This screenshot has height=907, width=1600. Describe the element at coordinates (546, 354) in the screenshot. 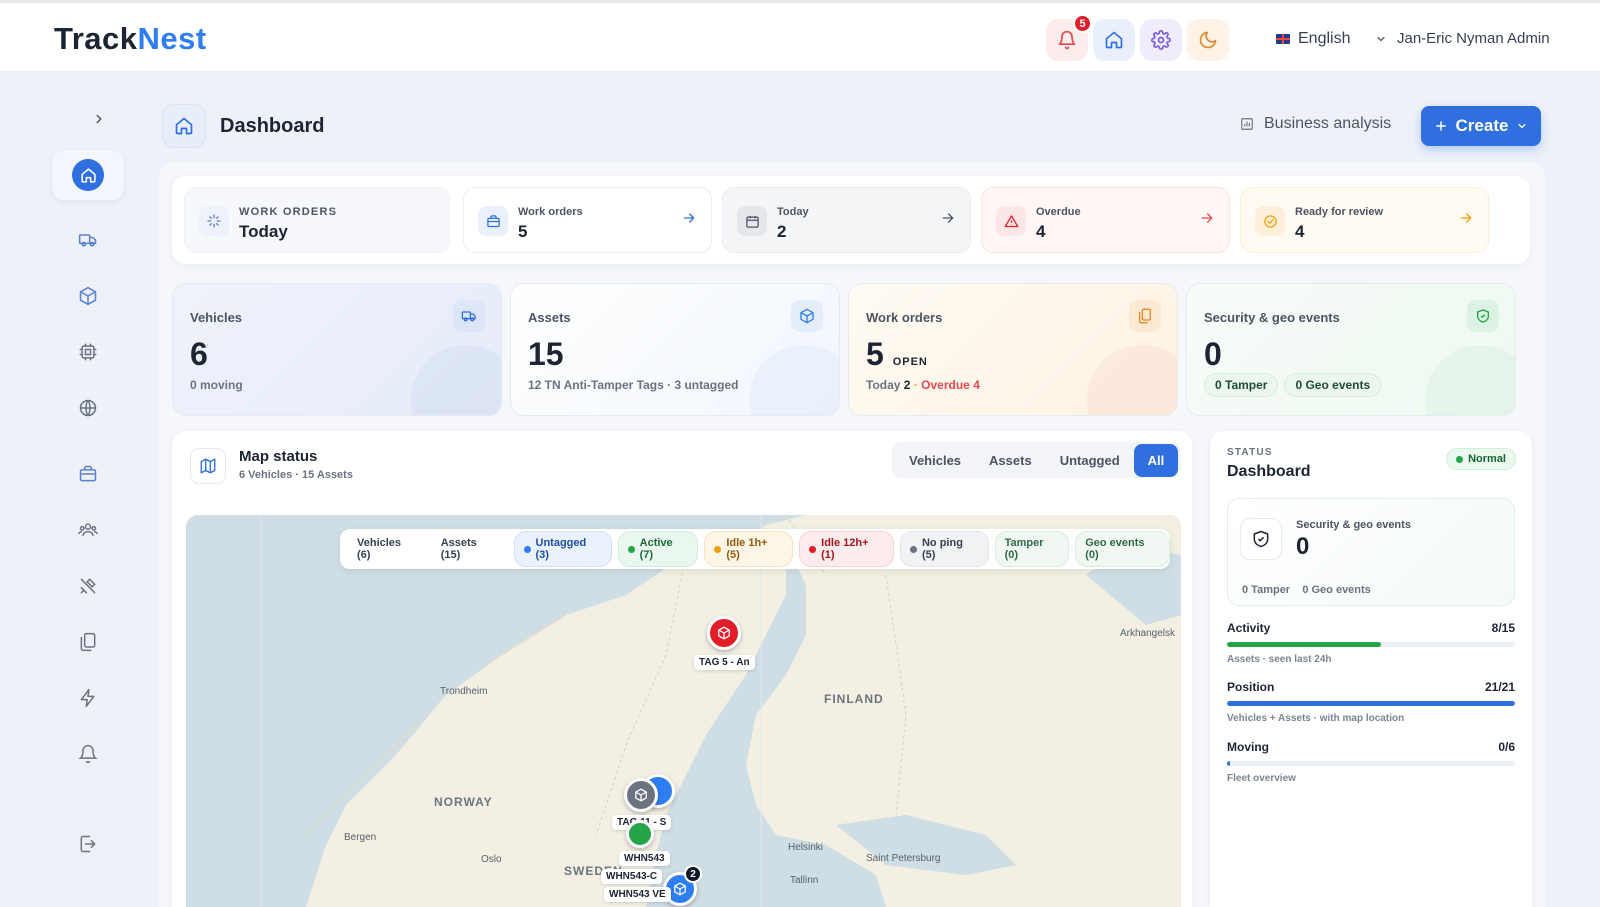

I see `stat-value: 15` at that location.